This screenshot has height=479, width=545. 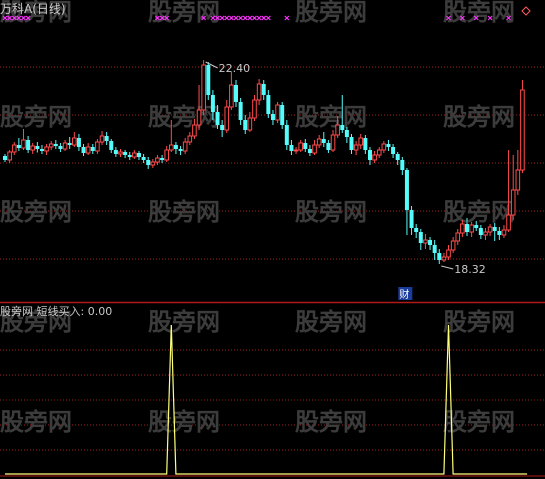 What do you see at coordinates (33, 9) in the screenshot?
I see `chart-title: 万科A(日线)` at bounding box center [33, 9].